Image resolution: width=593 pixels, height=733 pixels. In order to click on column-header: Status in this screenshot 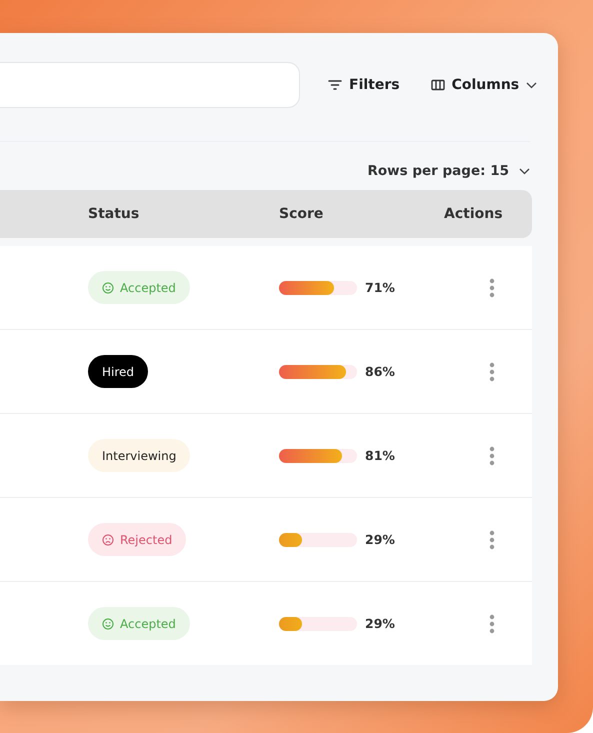, I will do `click(114, 214)`.